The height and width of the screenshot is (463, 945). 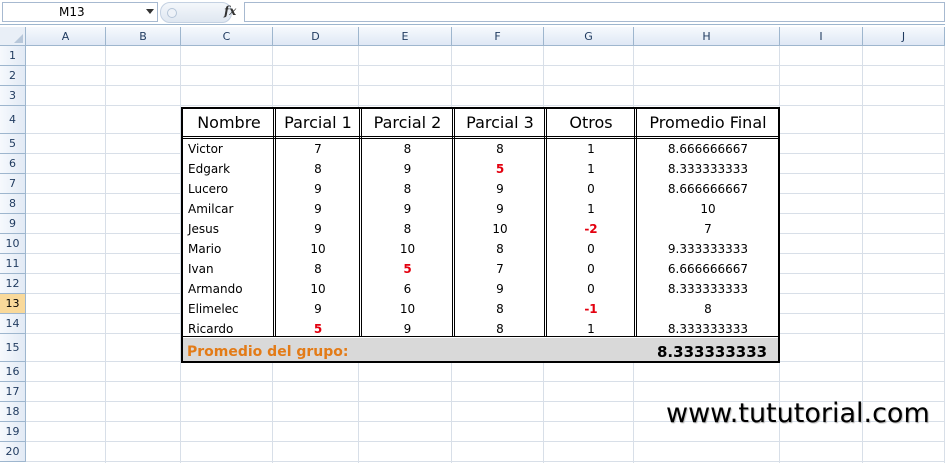 I want to click on column-header-f: F, so click(x=498, y=36).